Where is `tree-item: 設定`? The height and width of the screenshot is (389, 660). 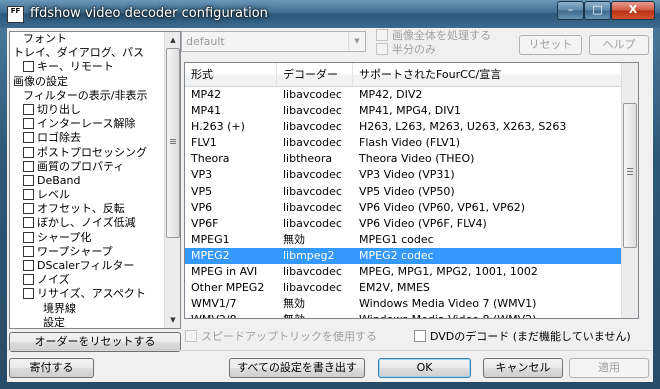
tree-item: 設定 is located at coordinates (87, 322).